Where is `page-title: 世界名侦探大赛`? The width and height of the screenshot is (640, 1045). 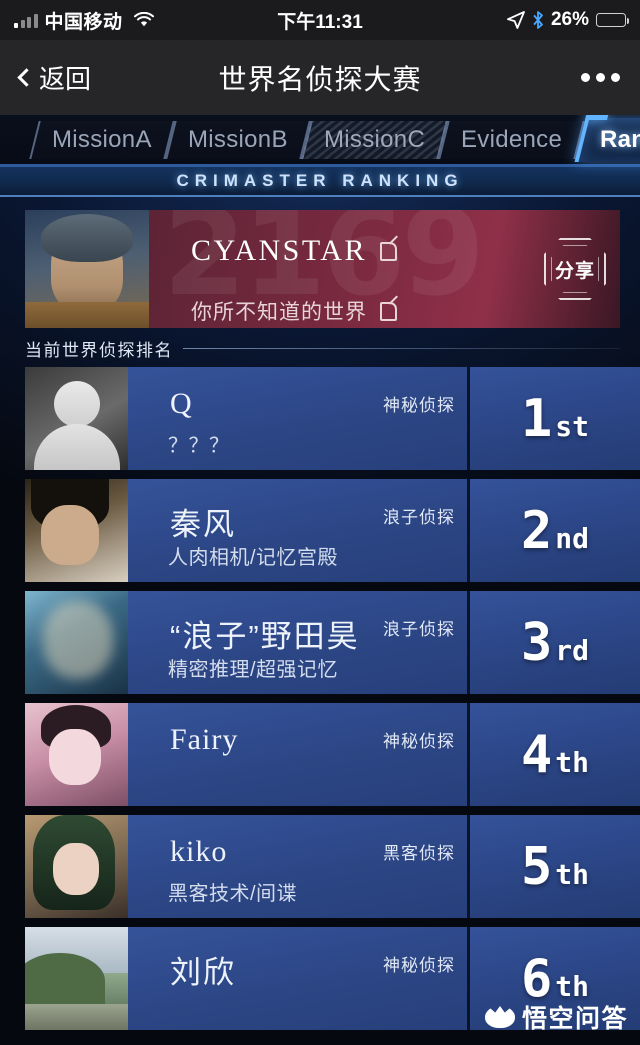
page-title: 世界名侦探大赛 is located at coordinates (320, 79).